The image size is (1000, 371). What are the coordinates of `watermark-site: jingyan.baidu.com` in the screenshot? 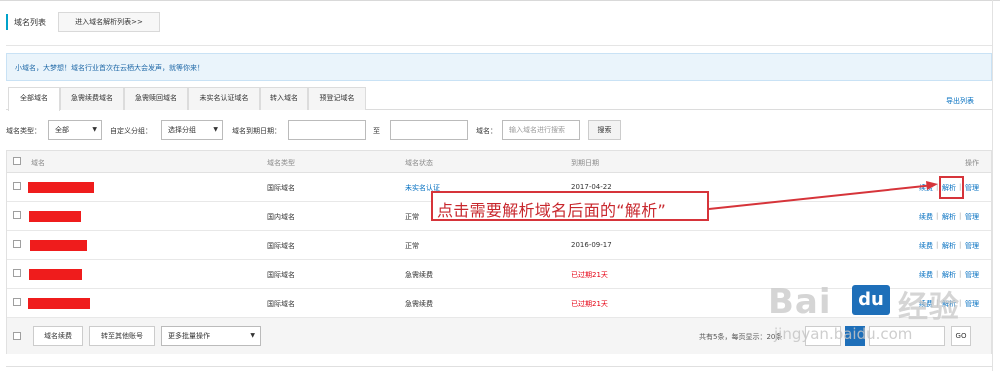 It's located at (843, 334).